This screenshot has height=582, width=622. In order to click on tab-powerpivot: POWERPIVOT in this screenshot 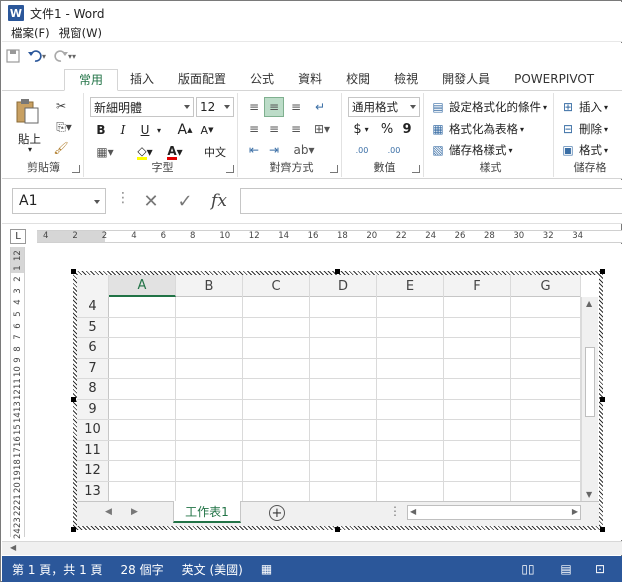, I will do `click(554, 79)`.